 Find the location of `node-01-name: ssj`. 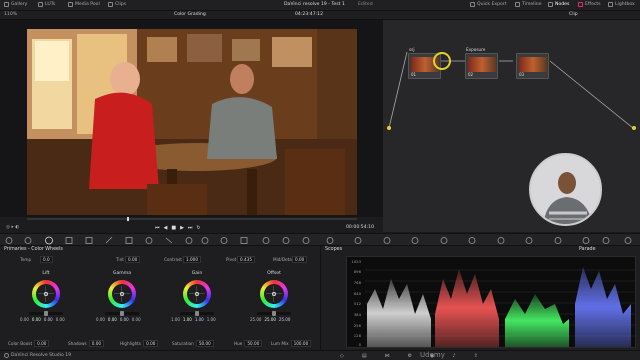

node-01-name: ssj is located at coordinates (412, 49).